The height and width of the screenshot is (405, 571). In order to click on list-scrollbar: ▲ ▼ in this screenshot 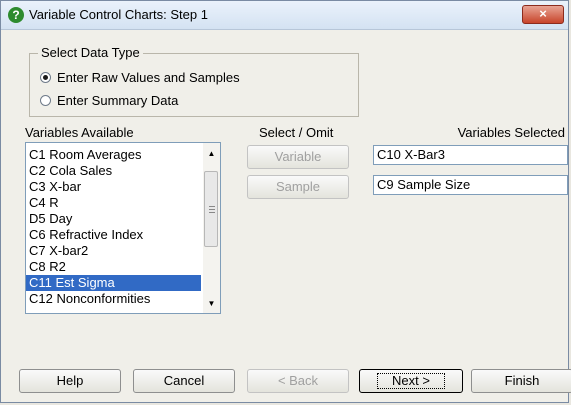, I will do `click(211, 228)`.